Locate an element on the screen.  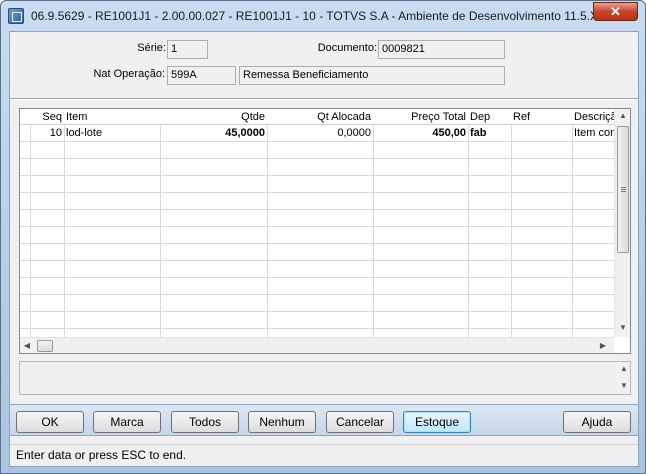
nat-operacao-label: Nat Operação: is located at coordinates (129, 74).